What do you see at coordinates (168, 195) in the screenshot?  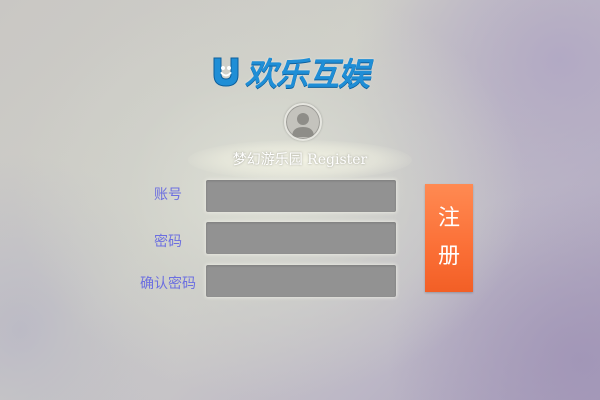 I see `account-label: 账号` at bounding box center [168, 195].